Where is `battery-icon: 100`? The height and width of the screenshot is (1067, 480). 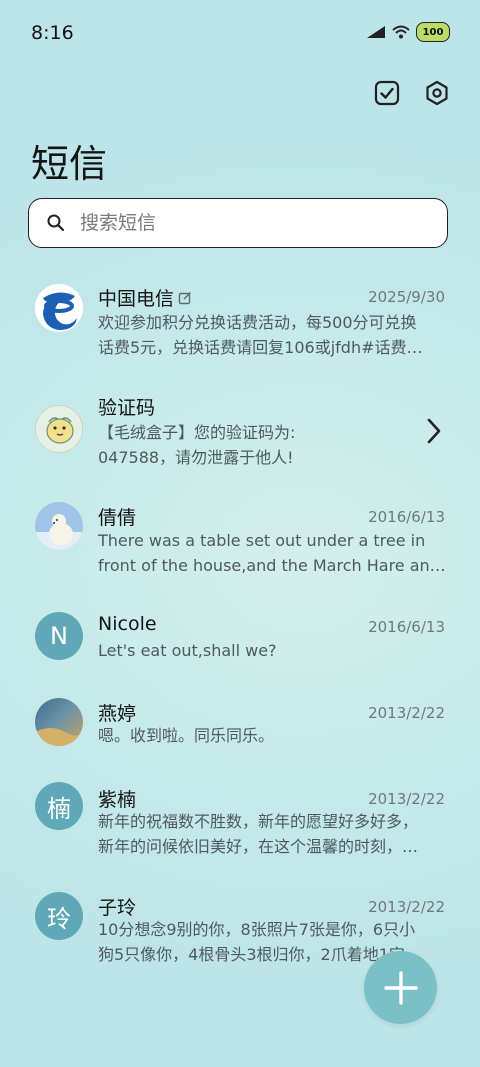 battery-icon: 100 is located at coordinates (433, 32).